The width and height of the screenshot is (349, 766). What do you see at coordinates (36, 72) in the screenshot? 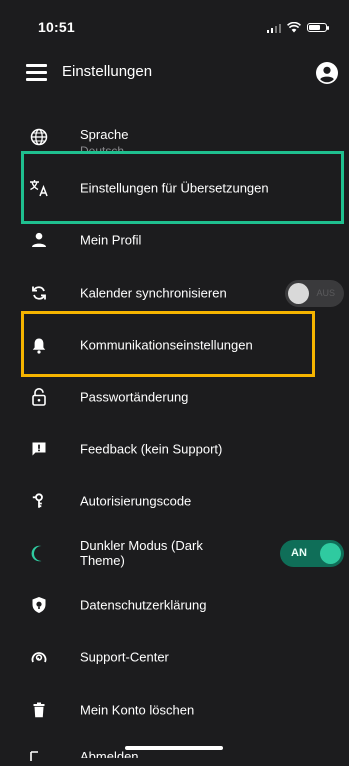
I see `menu-icon` at bounding box center [36, 72].